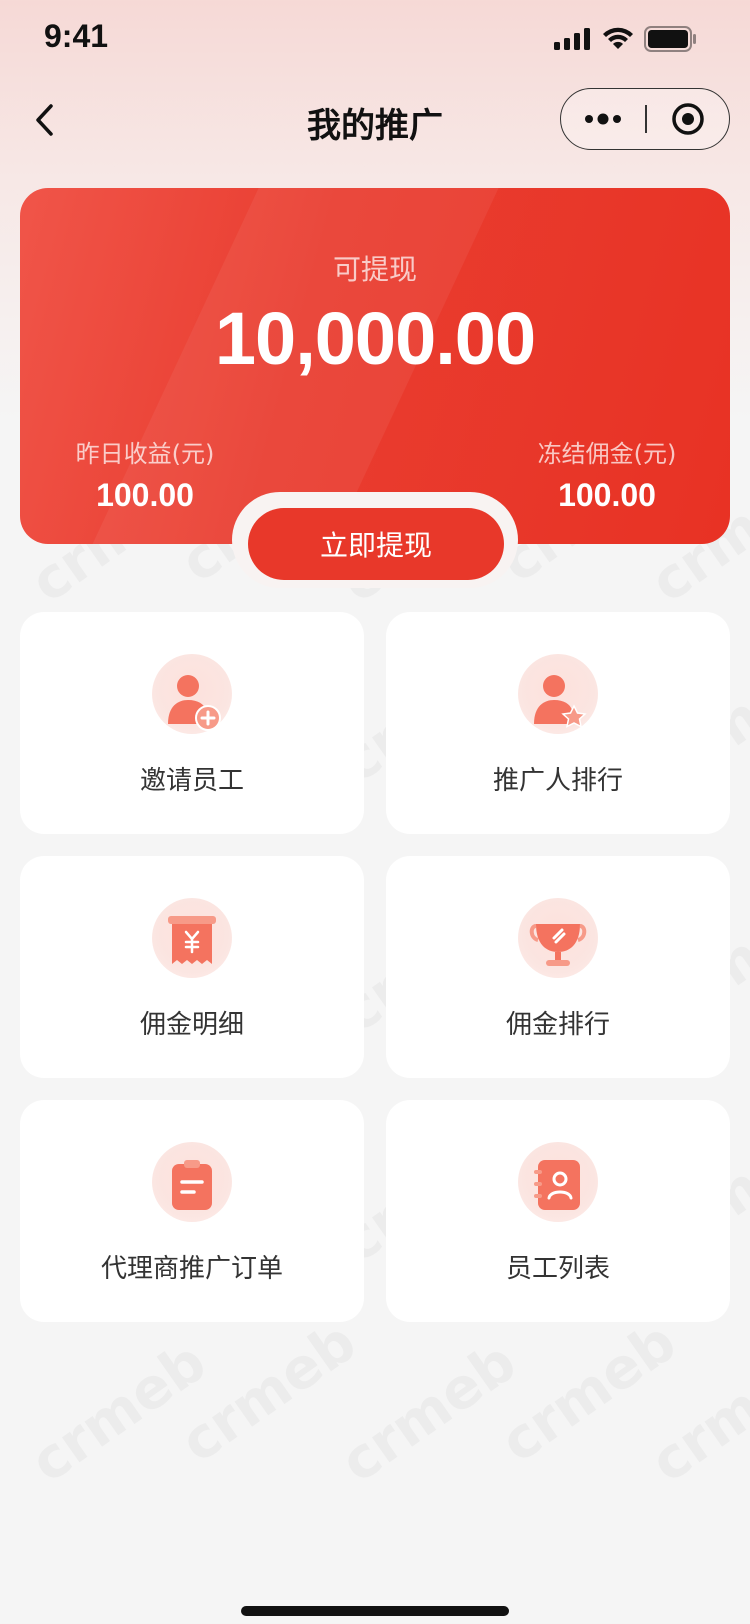  Describe the element at coordinates (145, 474) in the screenshot. I see `yesterday-earnings: 昨日收益(元) 100.00` at that location.